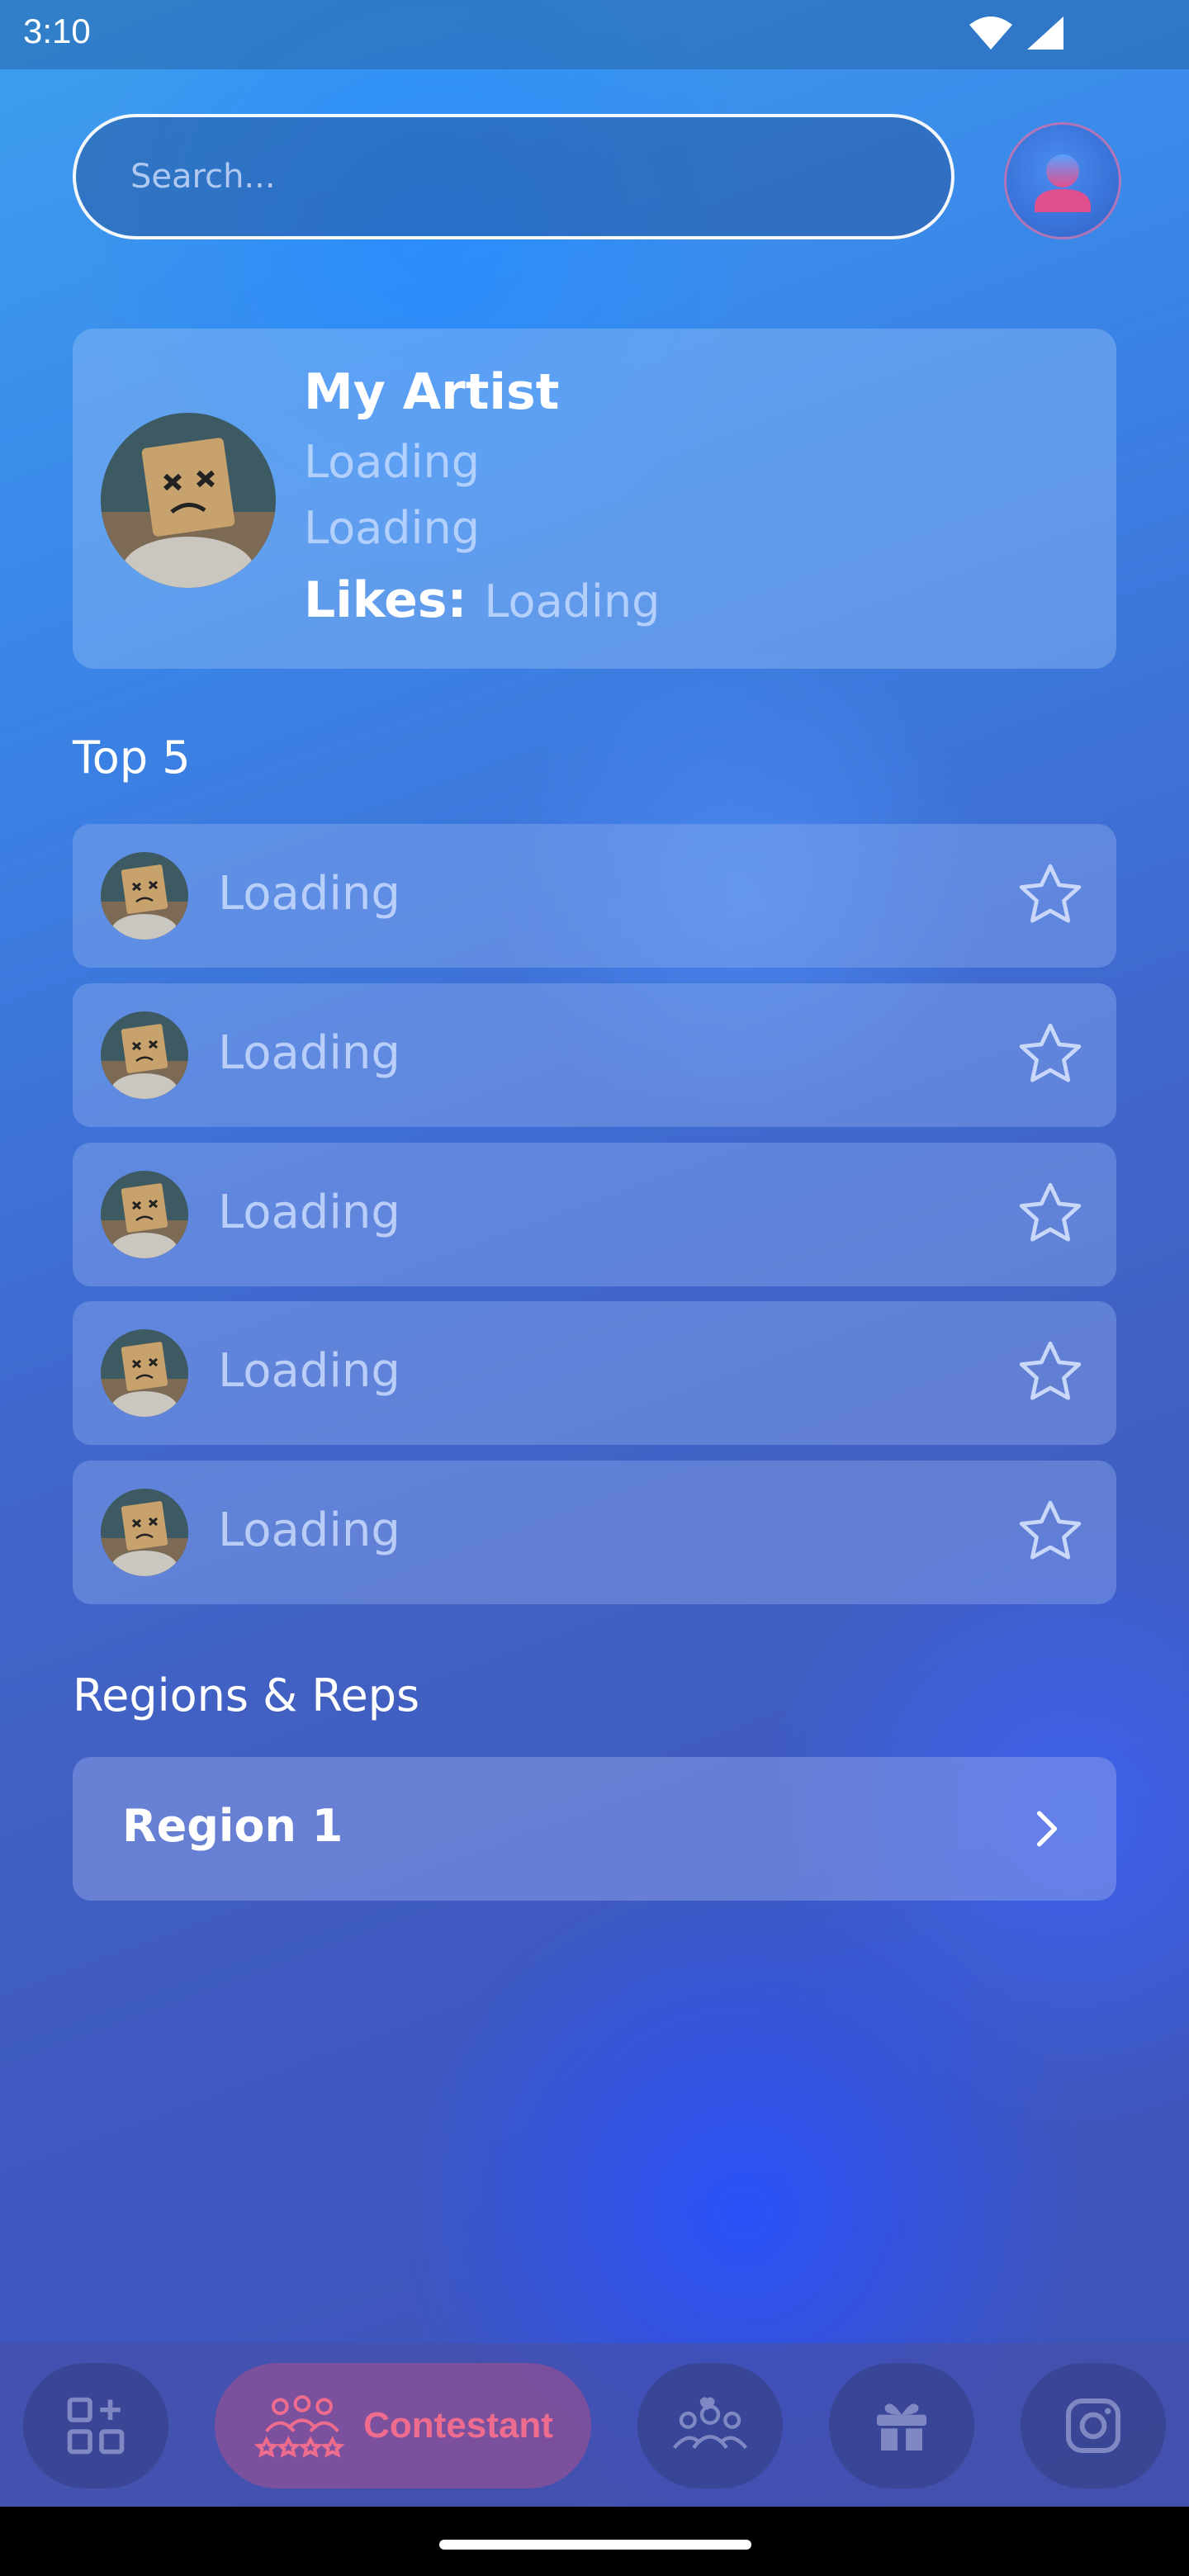 The image size is (1189, 2576). Describe the element at coordinates (392, 528) in the screenshot. I see `artist-info-line-2: Loading` at that location.